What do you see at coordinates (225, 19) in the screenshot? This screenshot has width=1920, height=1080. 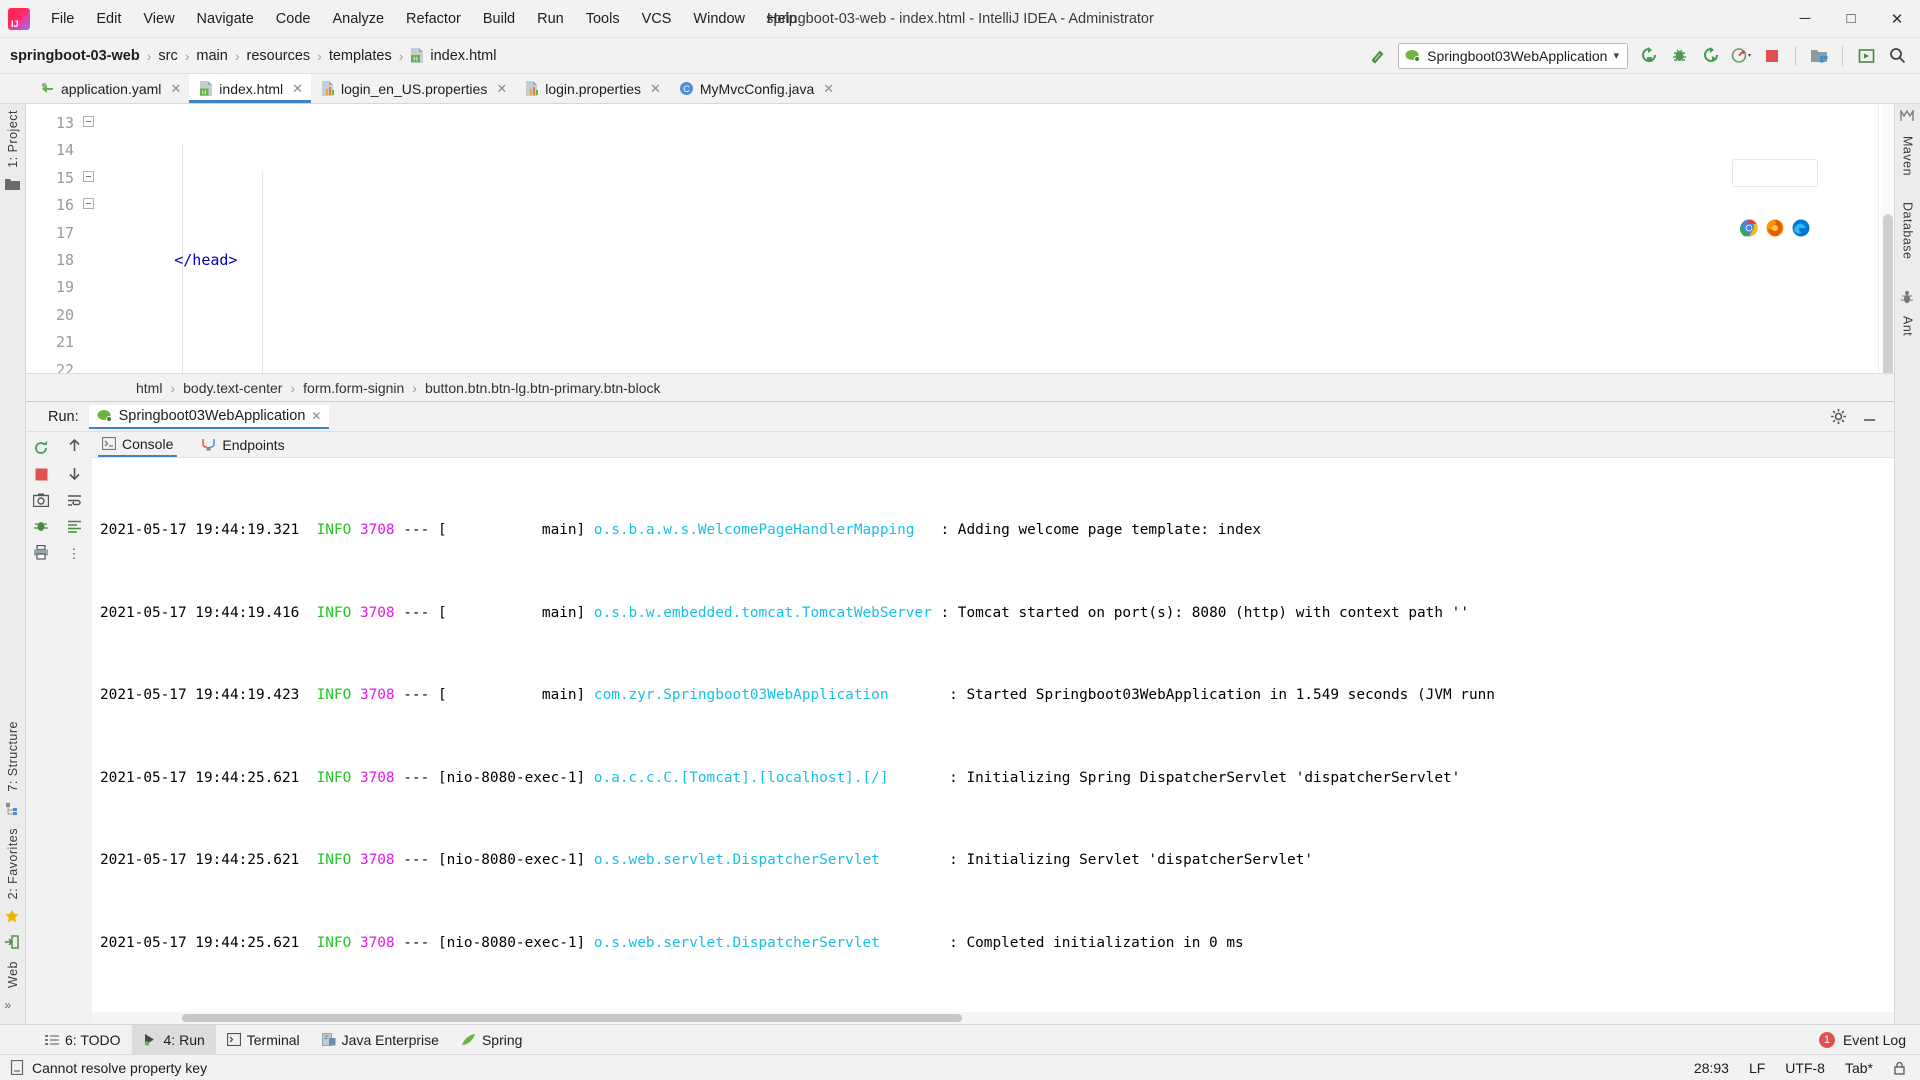 I see `menu-navigate: Navigate` at bounding box center [225, 19].